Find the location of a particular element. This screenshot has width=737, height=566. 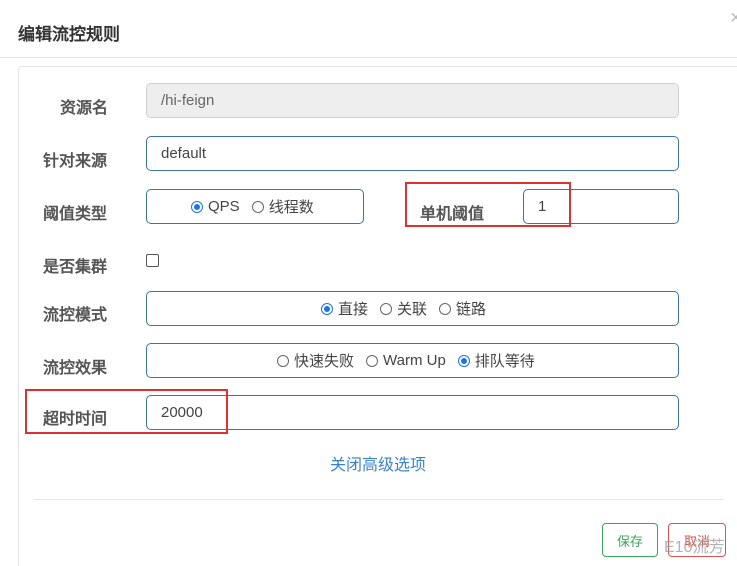

control-behavior-option-warmup: Warm Up is located at coordinates (406, 360).